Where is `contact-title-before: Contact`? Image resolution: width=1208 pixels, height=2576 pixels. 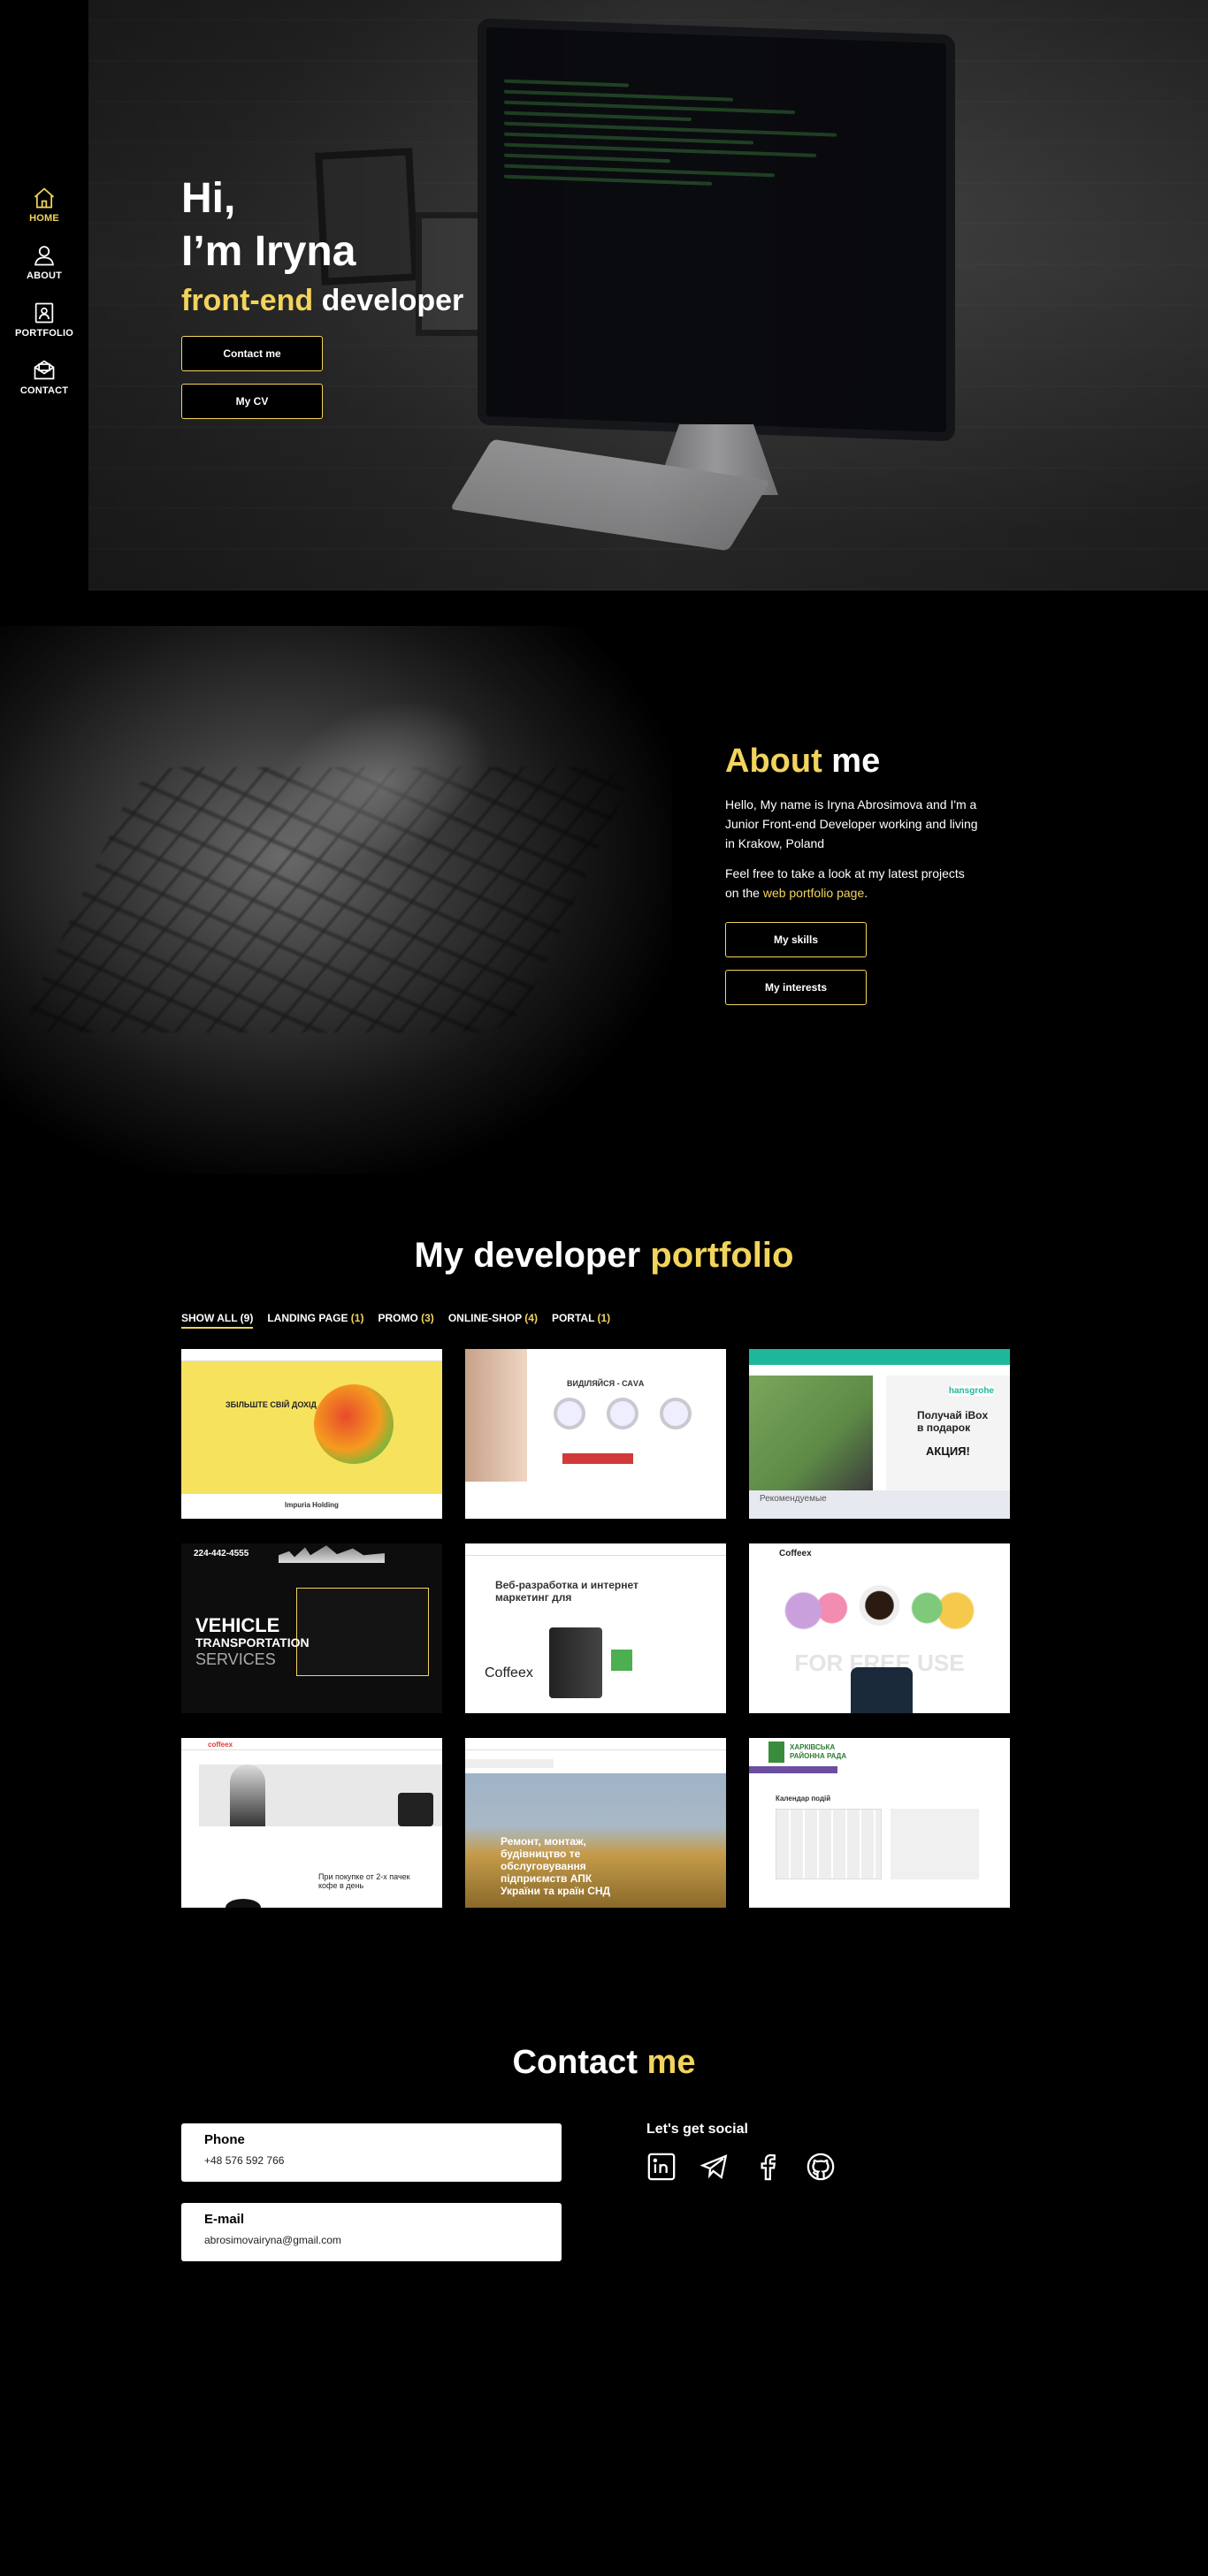 contact-title-before: Contact is located at coordinates (579, 2062).